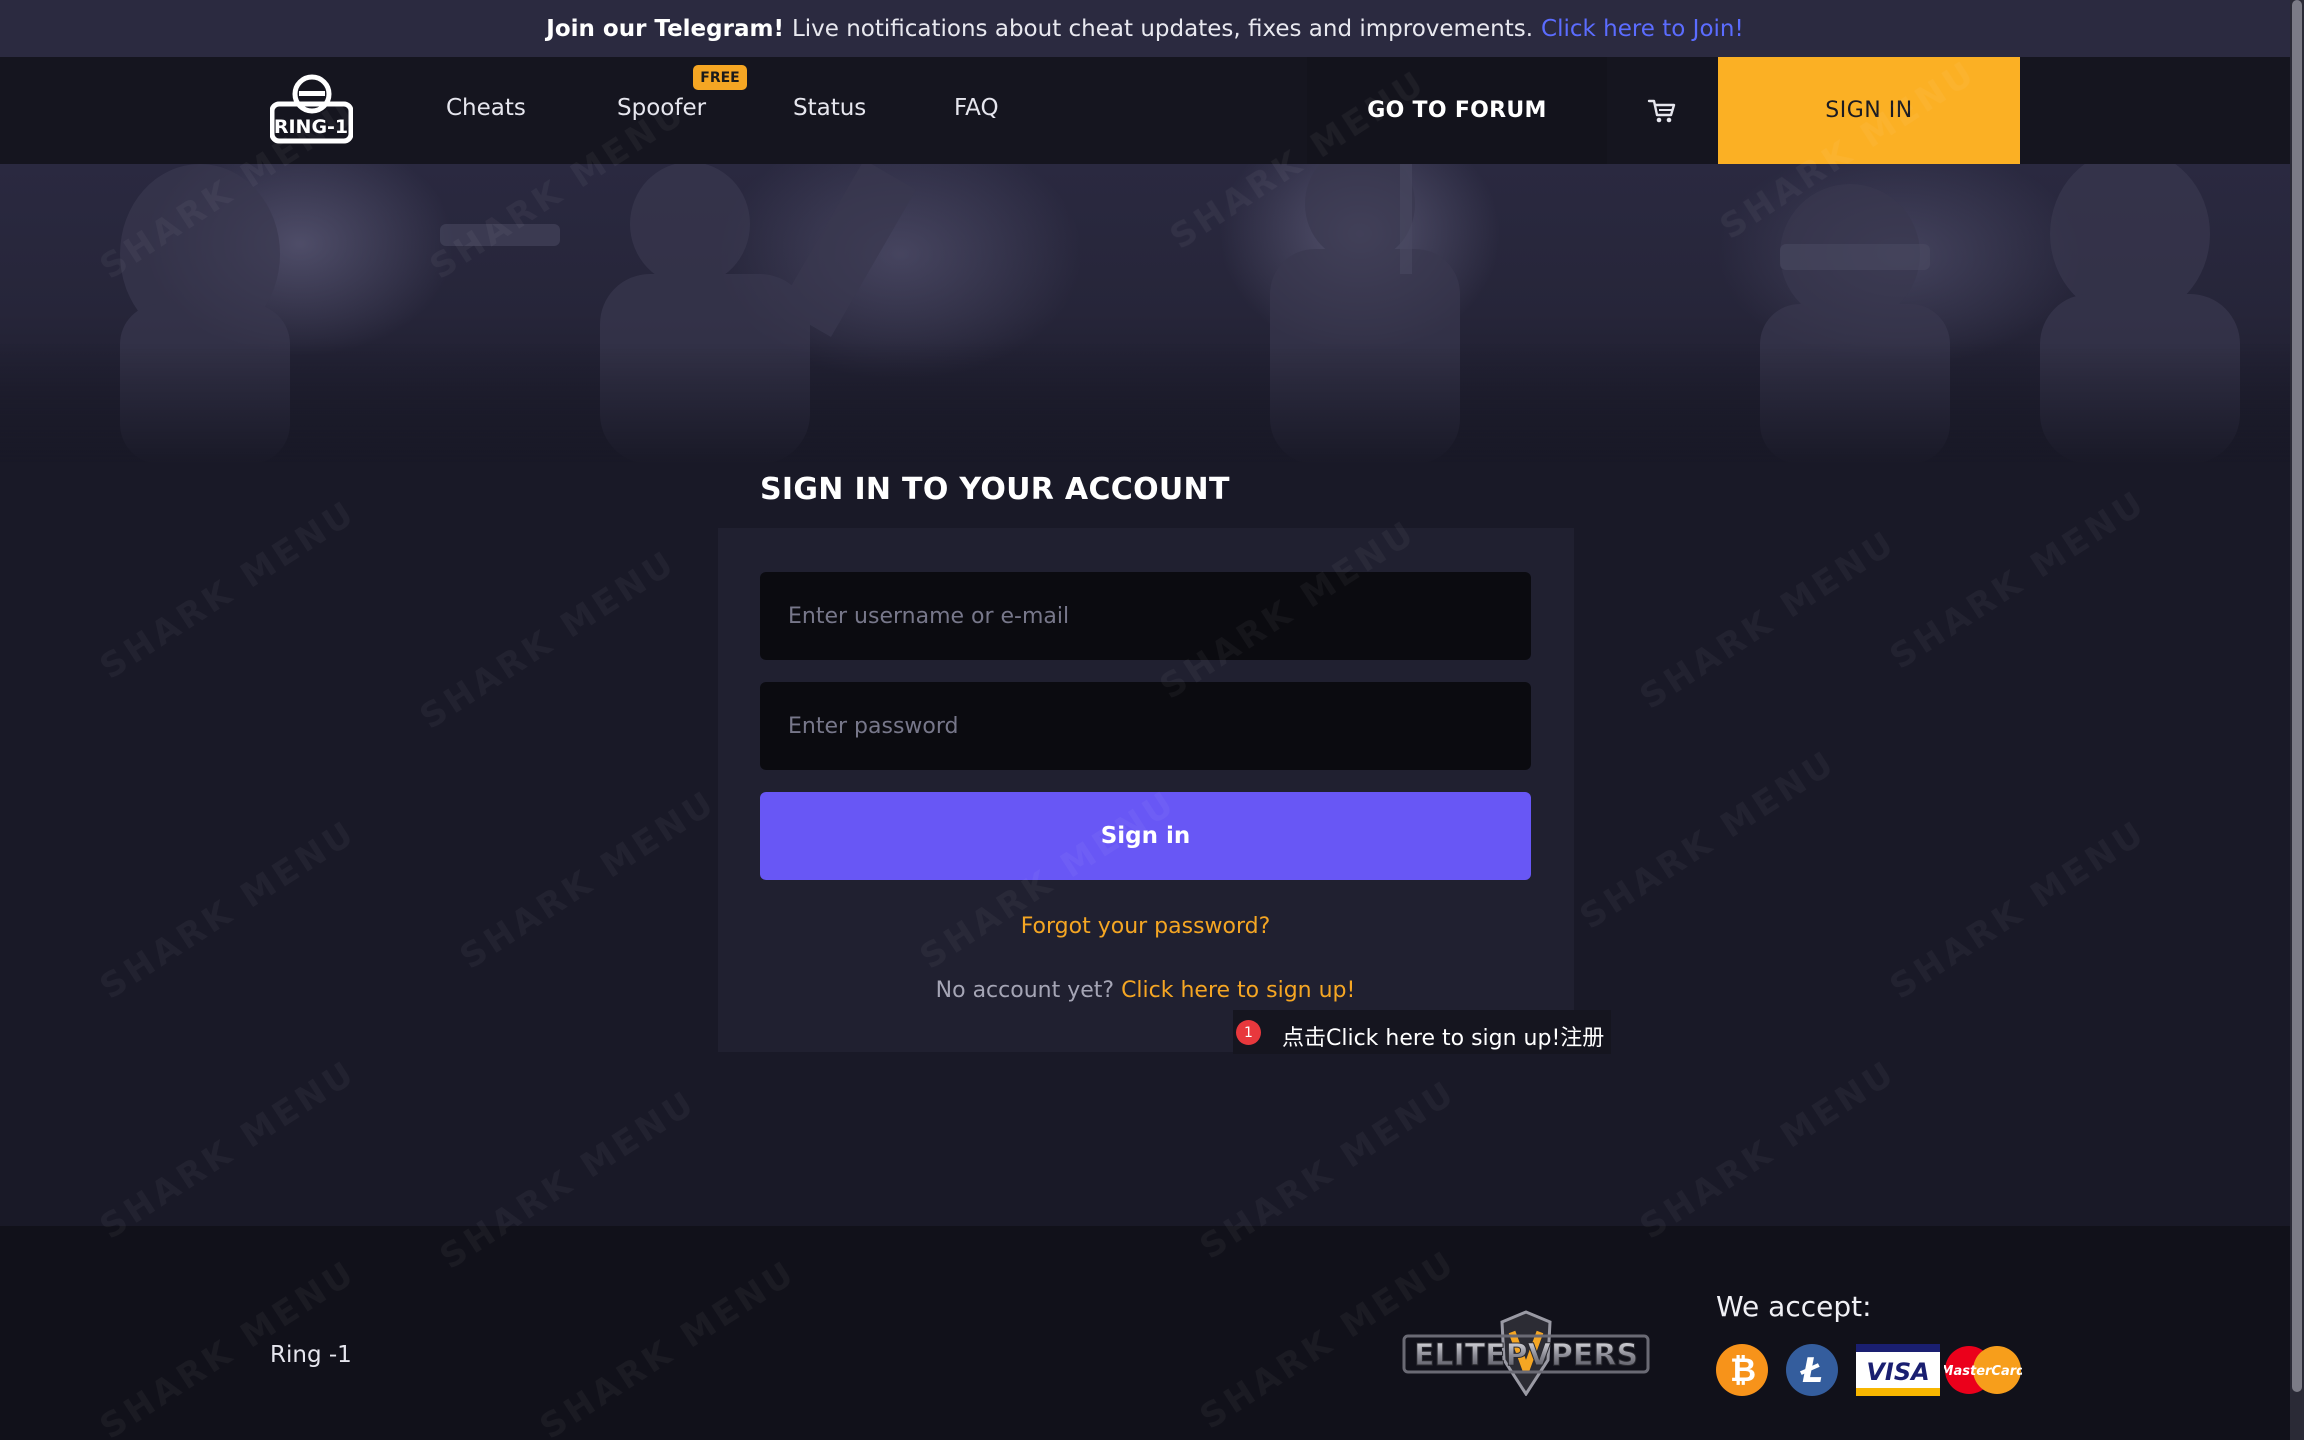 This screenshot has width=2304, height=1440. What do you see at coordinates (1238, 990) in the screenshot?
I see `sign-up-link: Click here to sign up!` at bounding box center [1238, 990].